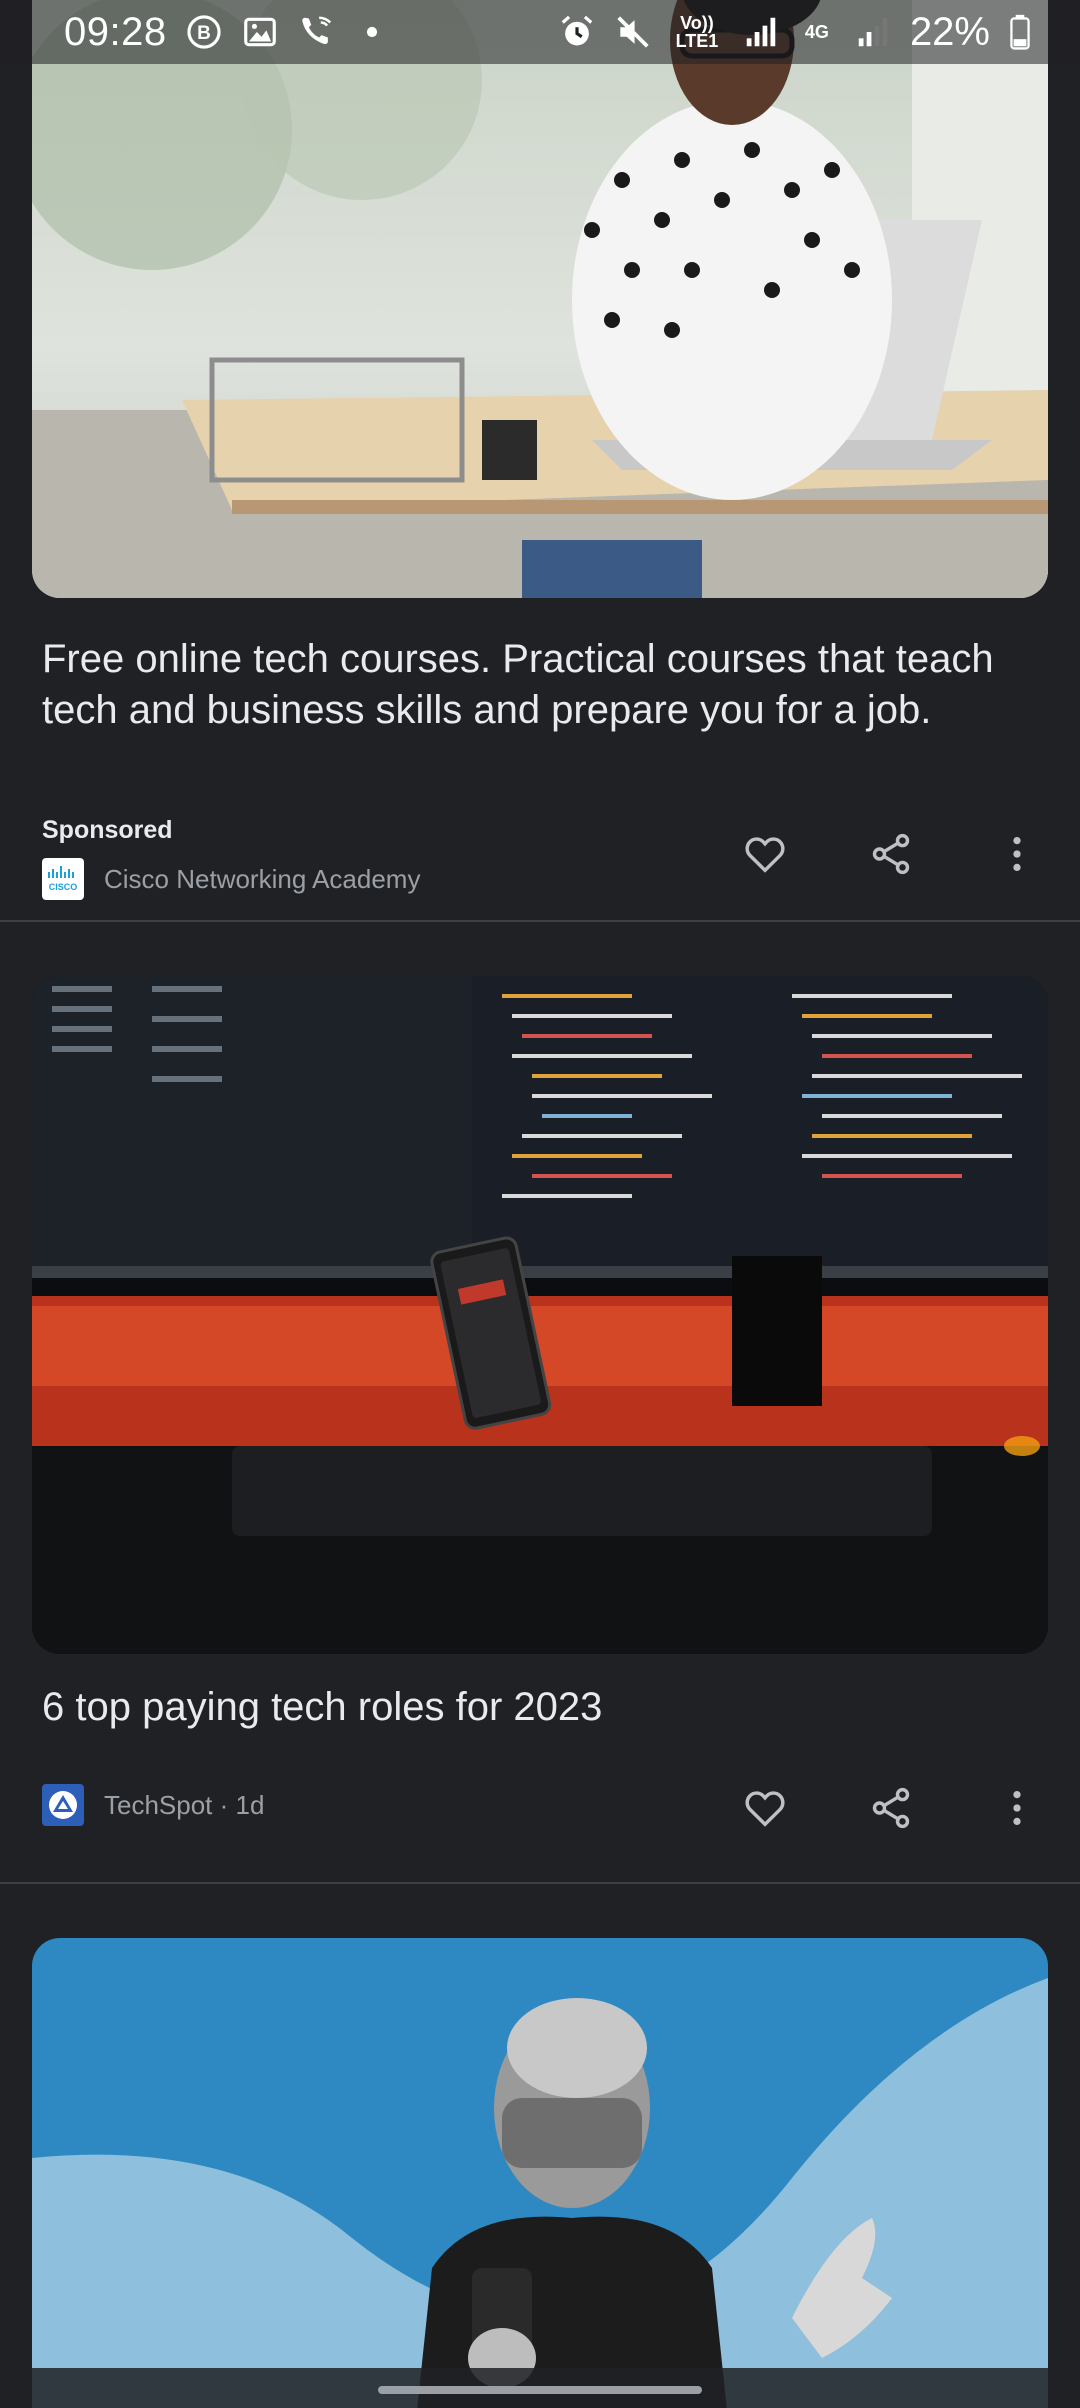  I want to click on status-left: 09:28 B, so click(227, 32).